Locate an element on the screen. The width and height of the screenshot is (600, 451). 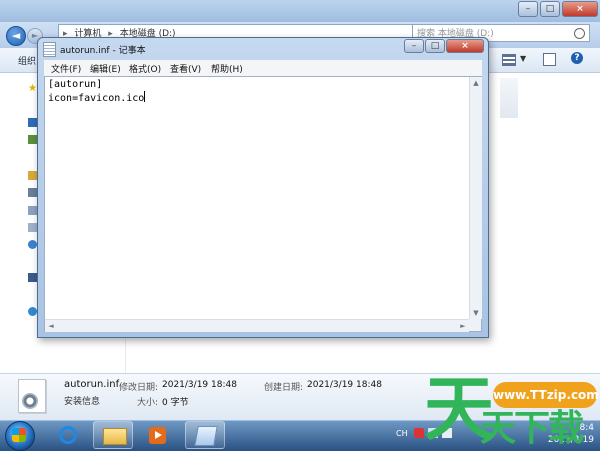
notepad-title: autorun.inf - 记事本 is located at coordinates (103, 51).